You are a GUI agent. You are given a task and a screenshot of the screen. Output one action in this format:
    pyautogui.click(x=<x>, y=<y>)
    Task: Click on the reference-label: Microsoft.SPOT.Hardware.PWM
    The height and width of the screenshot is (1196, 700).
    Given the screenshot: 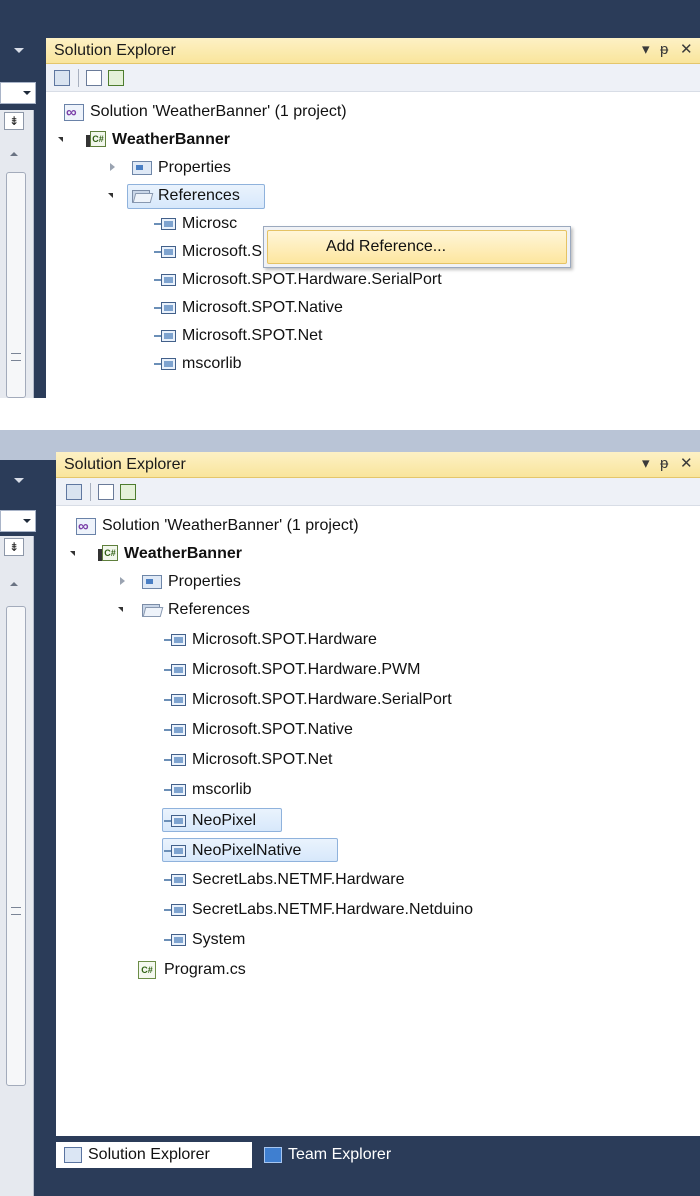 What is the action you would take?
    pyautogui.click(x=306, y=669)
    